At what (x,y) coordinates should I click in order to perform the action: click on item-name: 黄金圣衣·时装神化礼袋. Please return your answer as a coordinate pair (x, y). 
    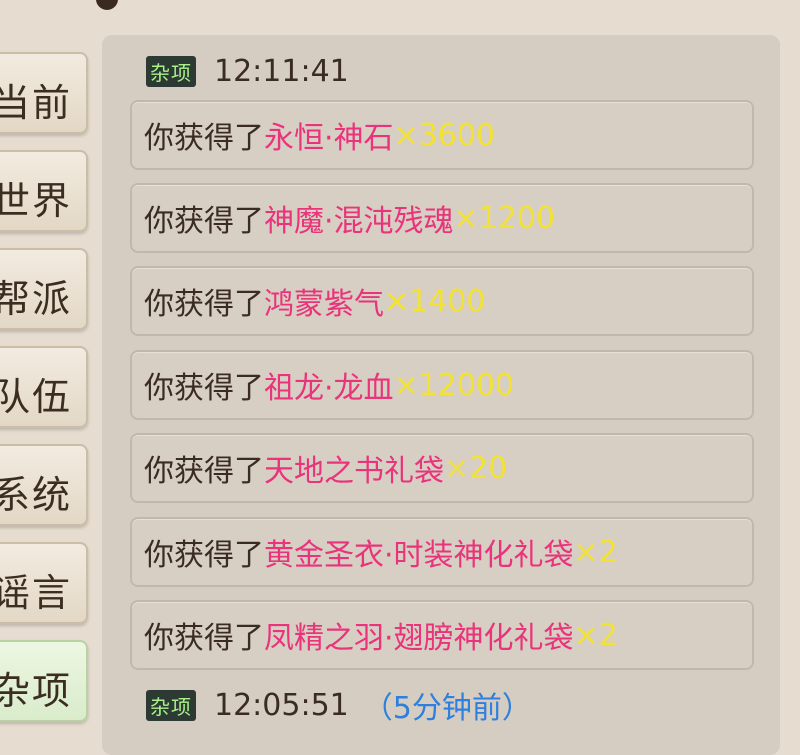
    Looking at the image, I should click on (419, 555).